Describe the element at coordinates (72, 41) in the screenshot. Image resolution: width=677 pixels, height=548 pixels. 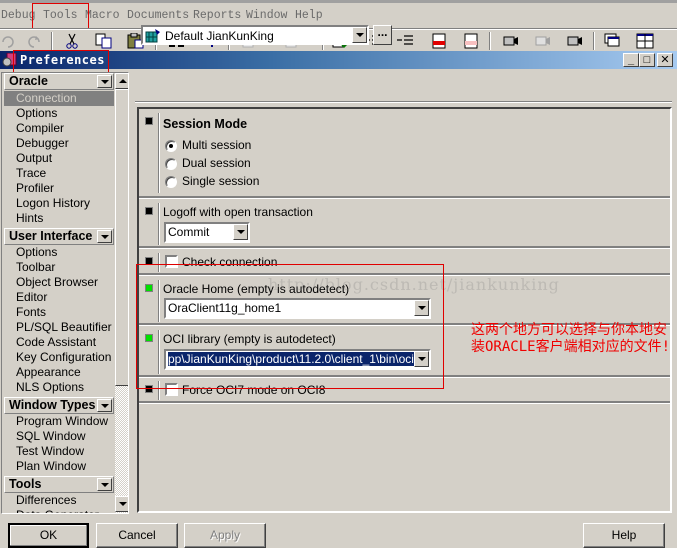
I see `cut-icon` at that location.